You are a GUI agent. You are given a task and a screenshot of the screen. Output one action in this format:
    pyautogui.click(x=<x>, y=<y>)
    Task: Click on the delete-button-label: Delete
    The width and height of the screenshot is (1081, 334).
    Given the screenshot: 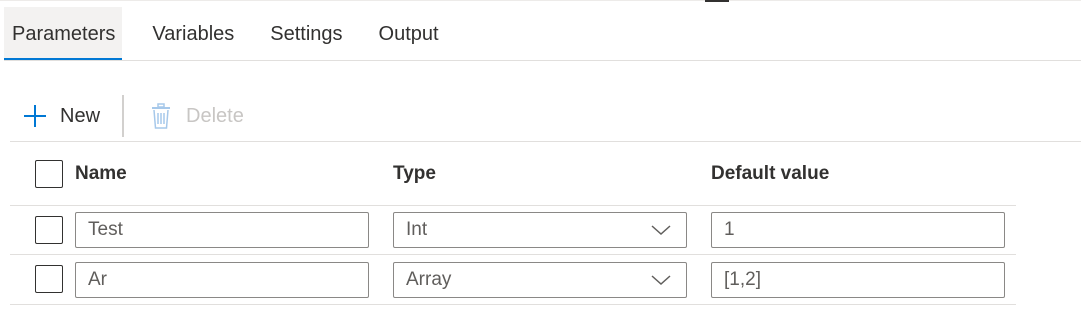 What is the action you would take?
    pyautogui.click(x=215, y=115)
    